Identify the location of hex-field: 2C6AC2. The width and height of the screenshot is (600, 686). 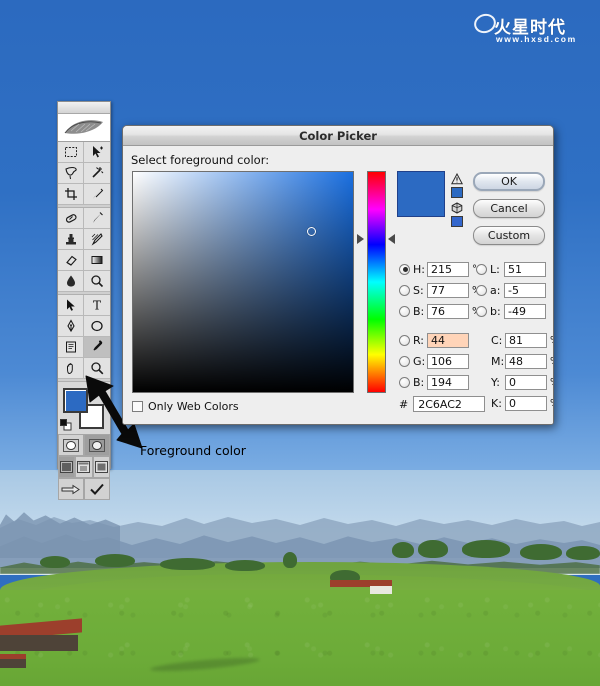
(449, 404).